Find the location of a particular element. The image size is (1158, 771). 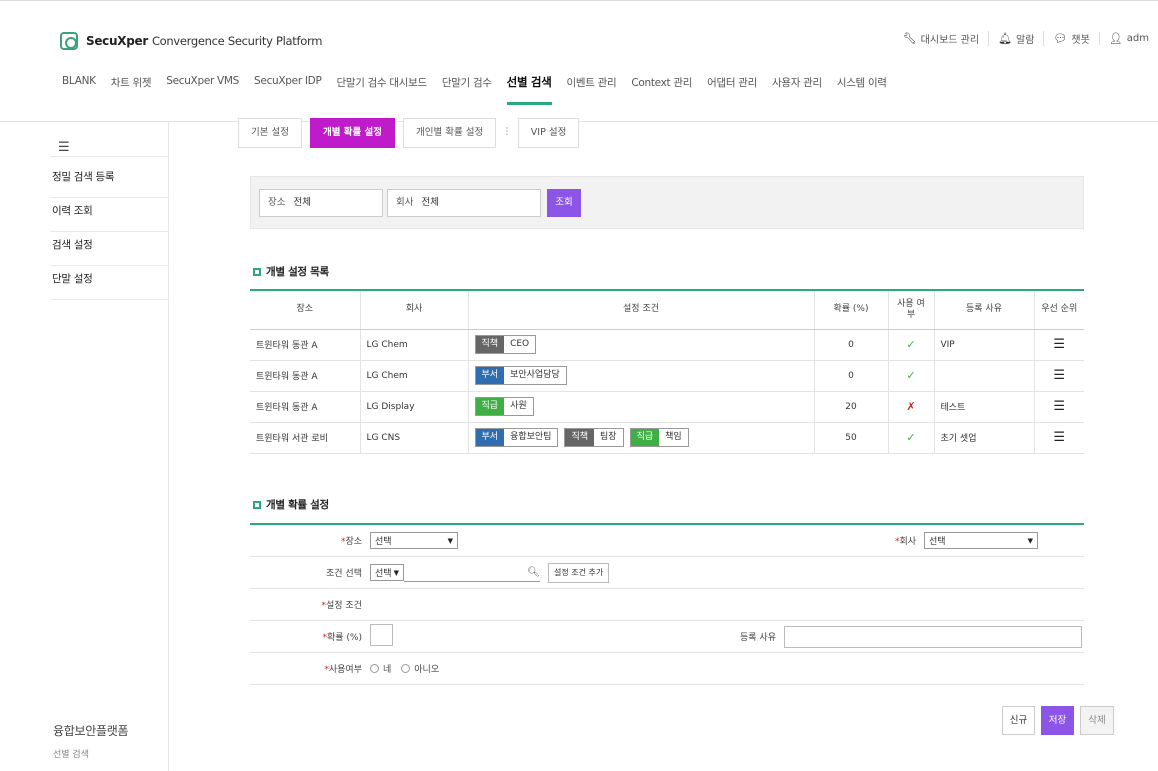

gnb-item: SecuXper IDP is located at coordinates (288, 90).